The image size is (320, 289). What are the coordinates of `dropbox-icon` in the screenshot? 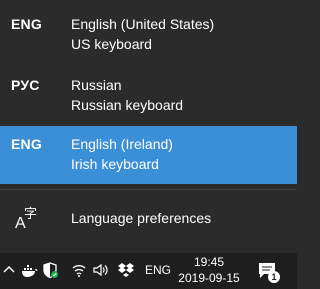 It's located at (126, 270).